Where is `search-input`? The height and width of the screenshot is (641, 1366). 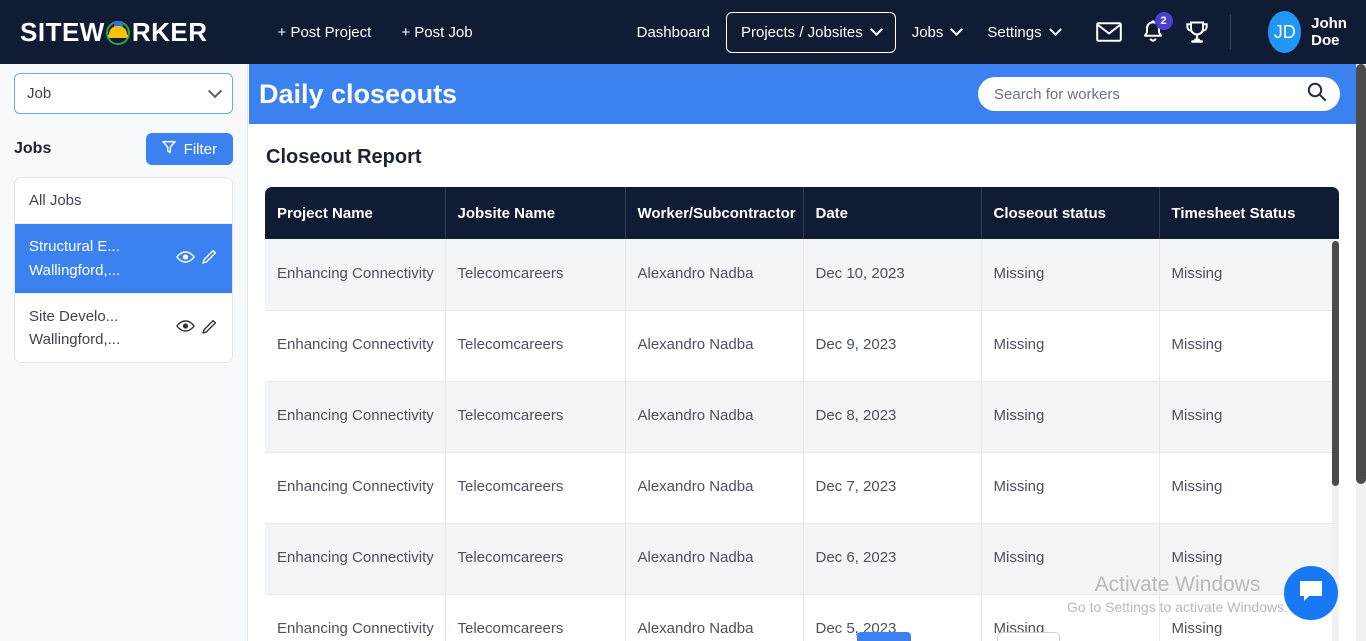
search-input is located at coordinates (1150, 94).